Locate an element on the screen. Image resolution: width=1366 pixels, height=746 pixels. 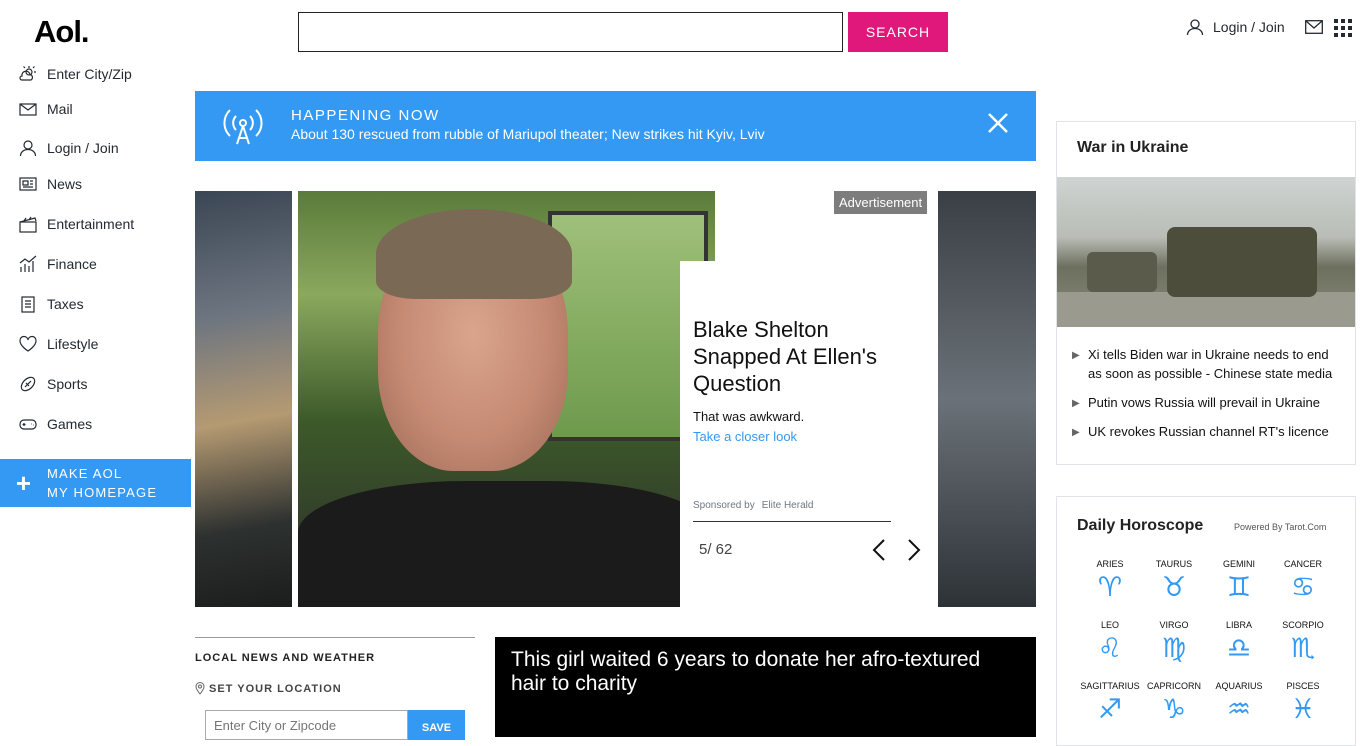
search-input is located at coordinates (570, 32).